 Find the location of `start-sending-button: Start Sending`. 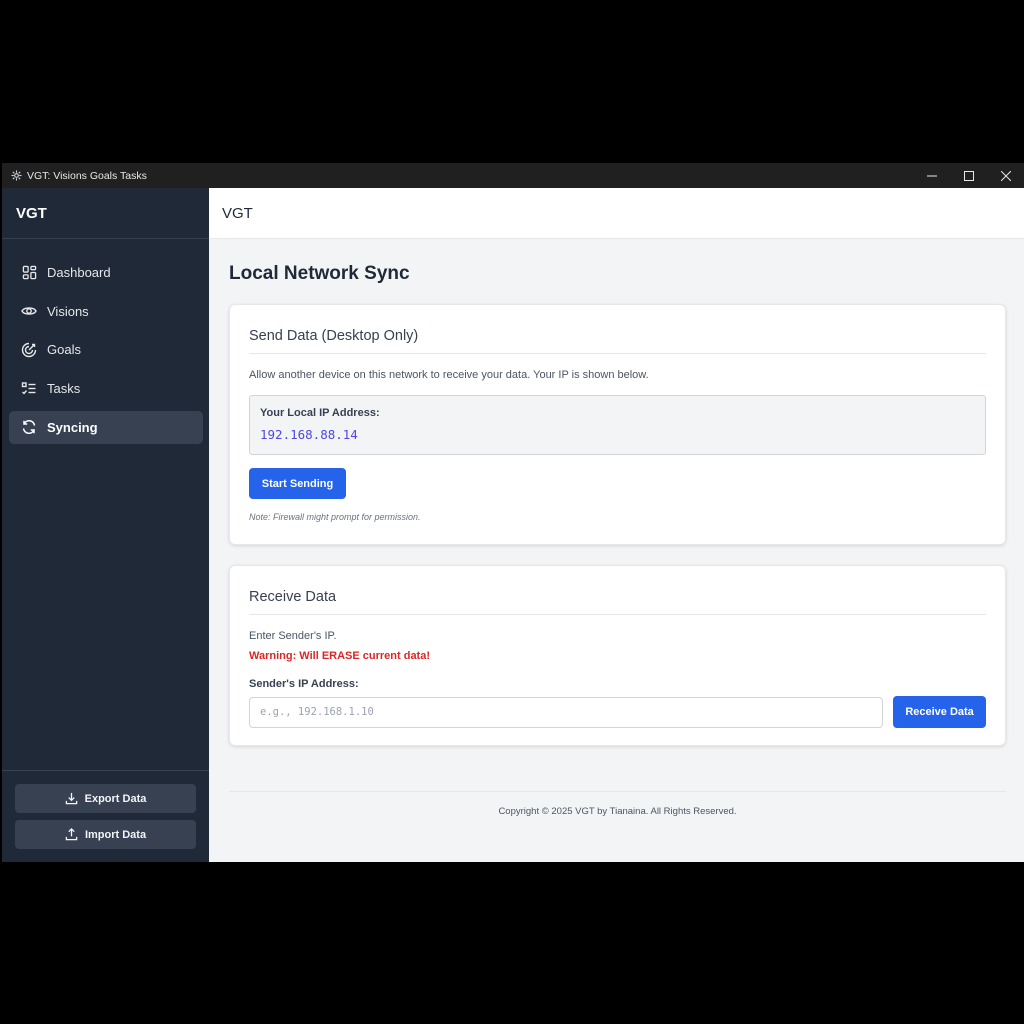

start-sending-button: Start Sending is located at coordinates (297, 483).